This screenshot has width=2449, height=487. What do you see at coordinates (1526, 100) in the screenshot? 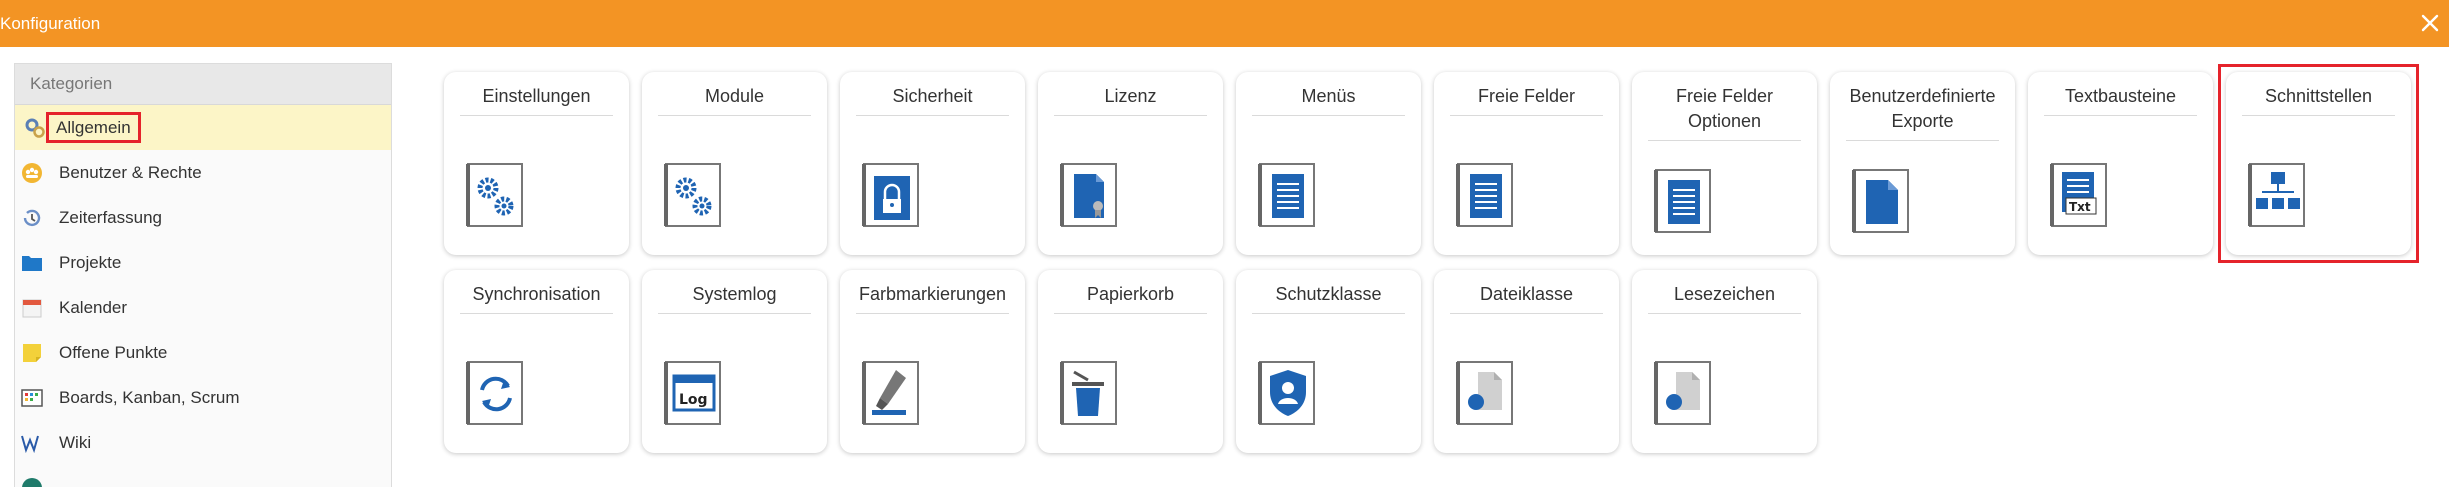
I see `tile-label: Freie Felder` at bounding box center [1526, 100].